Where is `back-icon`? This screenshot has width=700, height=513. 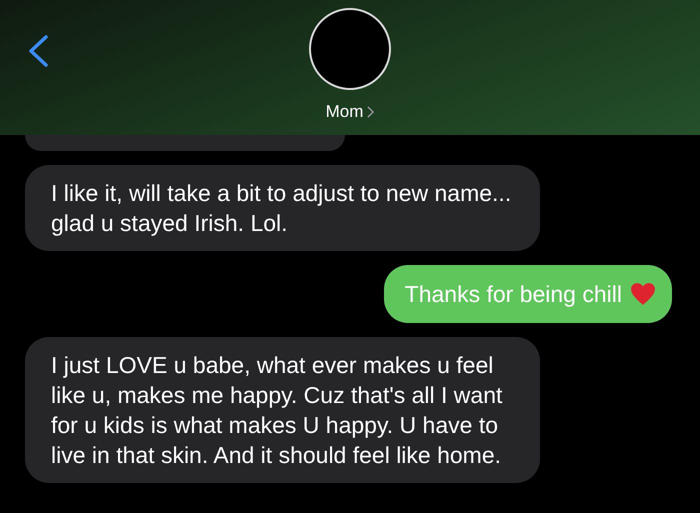 back-icon is located at coordinates (38, 51).